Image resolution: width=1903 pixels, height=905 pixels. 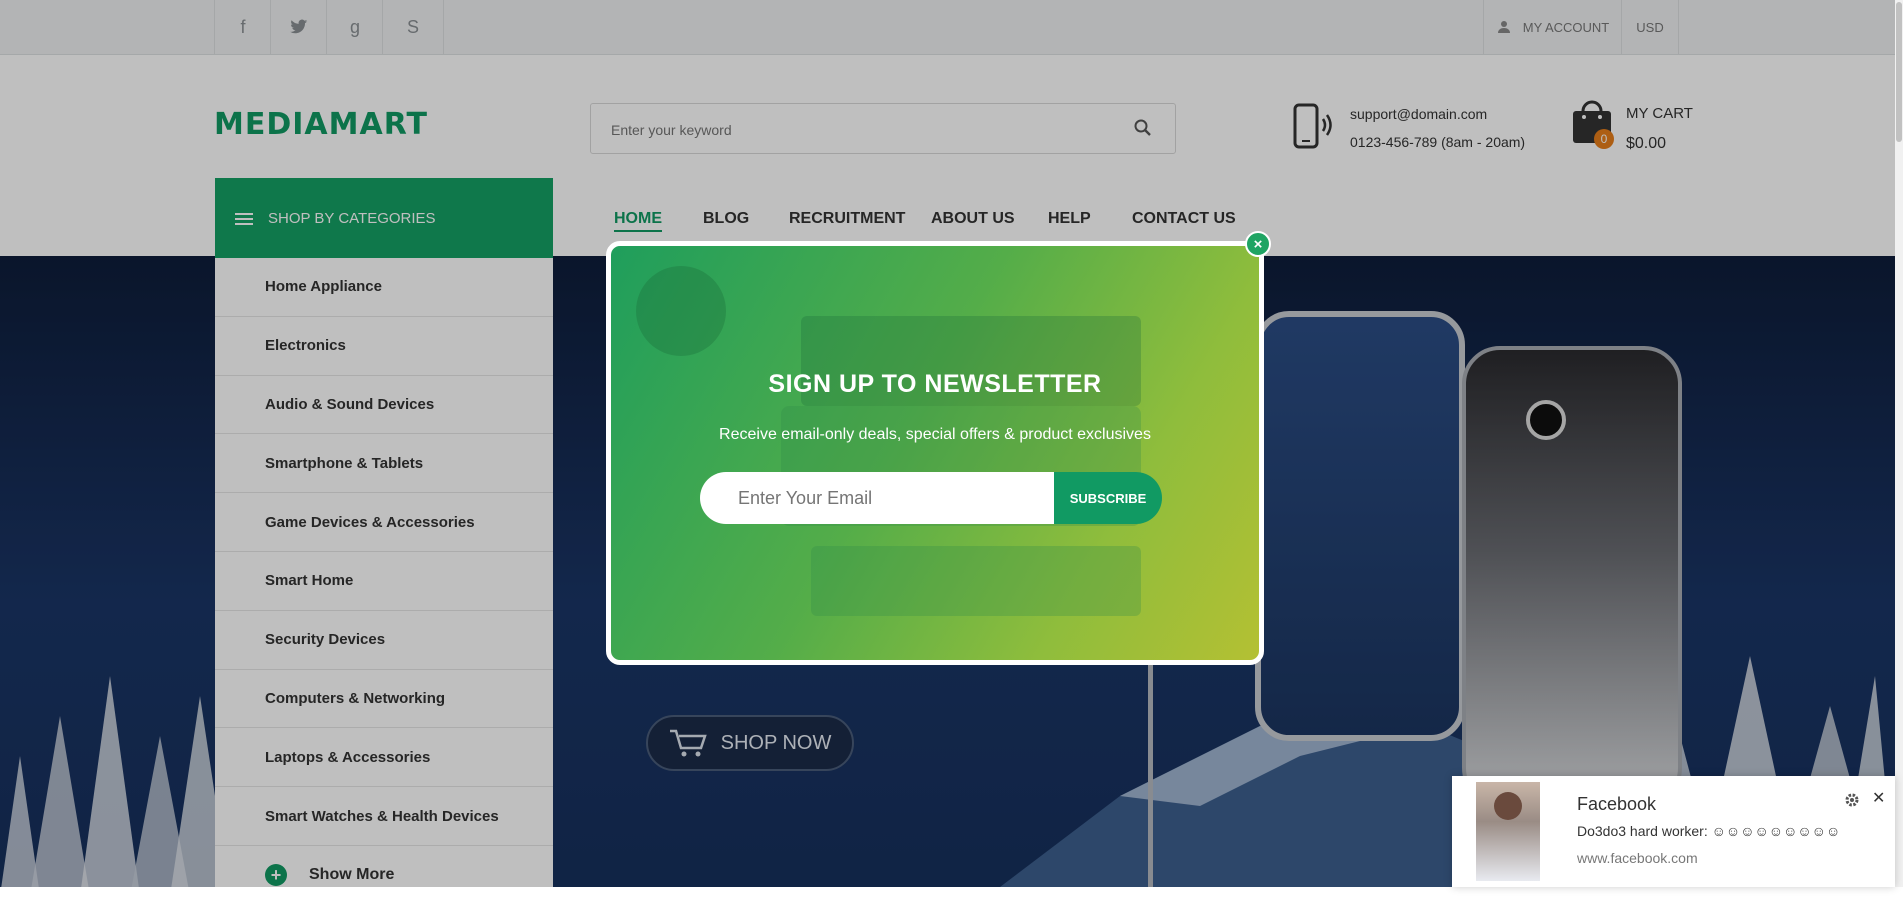 What do you see at coordinates (1899, 72) in the screenshot?
I see `scrollbar-thumb` at bounding box center [1899, 72].